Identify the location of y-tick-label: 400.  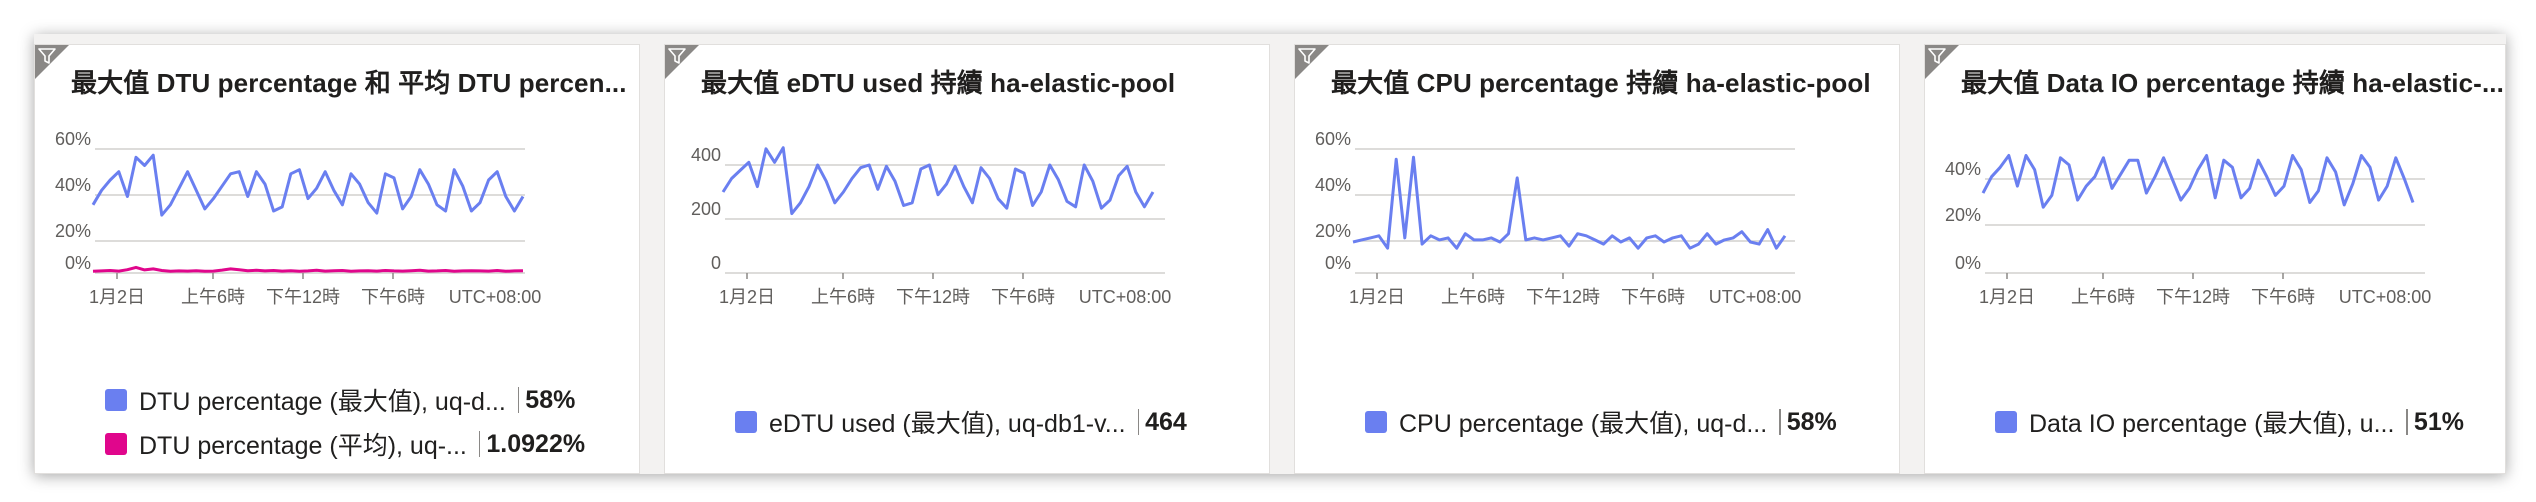
(706, 155).